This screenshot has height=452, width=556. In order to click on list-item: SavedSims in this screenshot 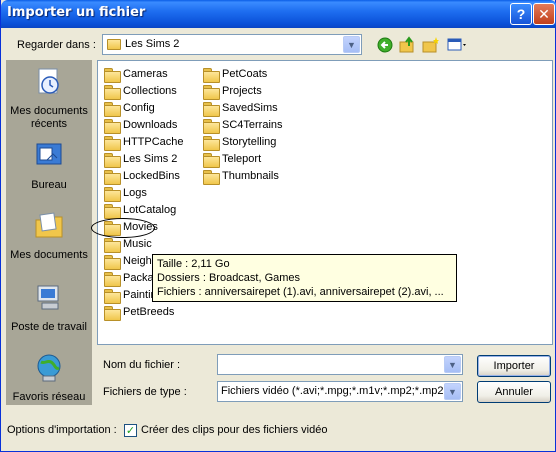, I will do `click(240, 108)`.